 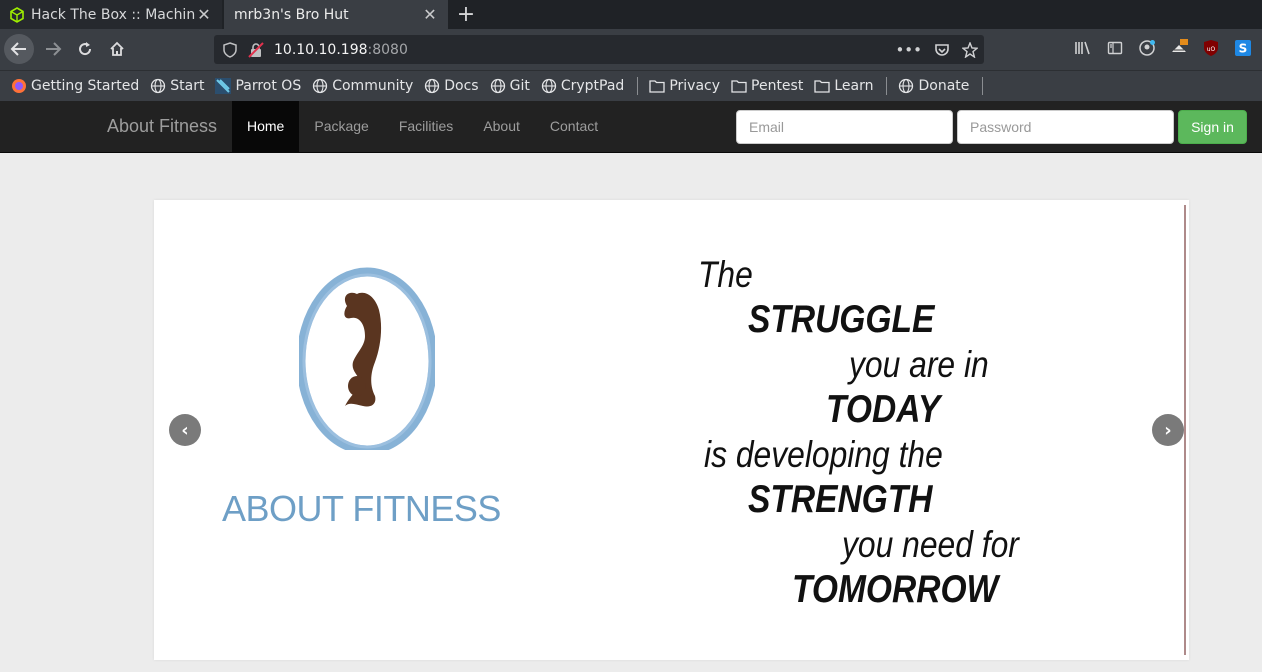 What do you see at coordinates (841, 319) in the screenshot?
I see `quote-line: STRUGGLE` at bounding box center [841, 319].